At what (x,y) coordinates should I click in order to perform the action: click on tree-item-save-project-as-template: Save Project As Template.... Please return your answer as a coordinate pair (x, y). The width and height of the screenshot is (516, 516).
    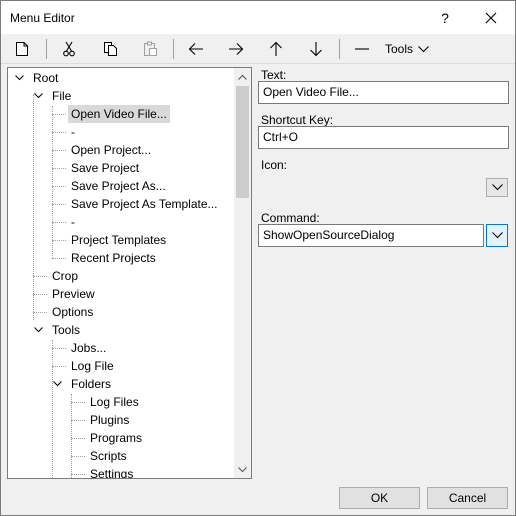
    Looking at the image, I should click on (144, 204).